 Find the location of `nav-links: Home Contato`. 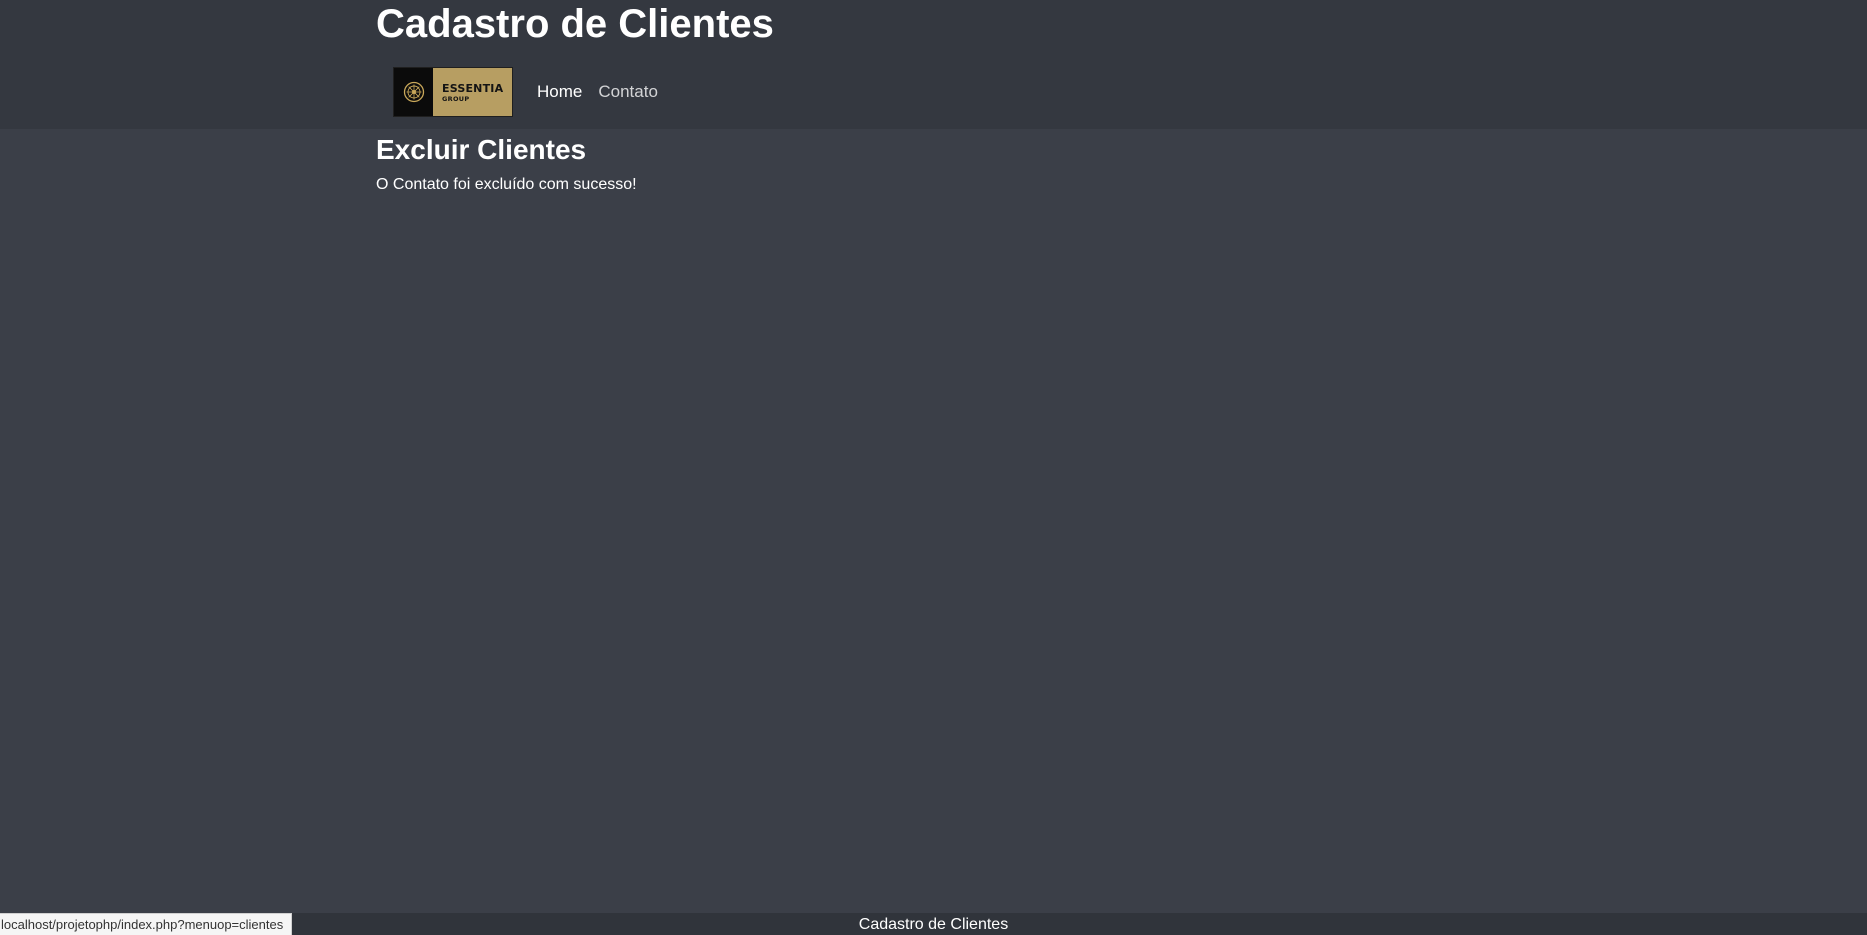

nav-links: Home Contato is located at coordinates (605, 92).